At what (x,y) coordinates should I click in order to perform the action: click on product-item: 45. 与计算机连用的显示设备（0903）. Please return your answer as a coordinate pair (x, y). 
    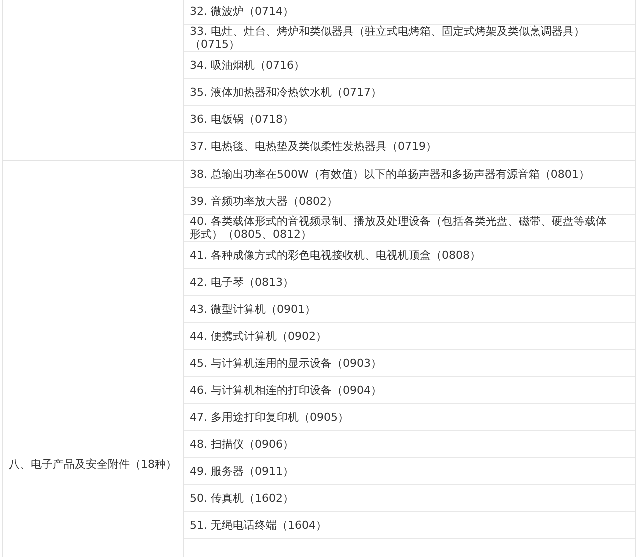
    Looking at the image, I should click on (286, 363).